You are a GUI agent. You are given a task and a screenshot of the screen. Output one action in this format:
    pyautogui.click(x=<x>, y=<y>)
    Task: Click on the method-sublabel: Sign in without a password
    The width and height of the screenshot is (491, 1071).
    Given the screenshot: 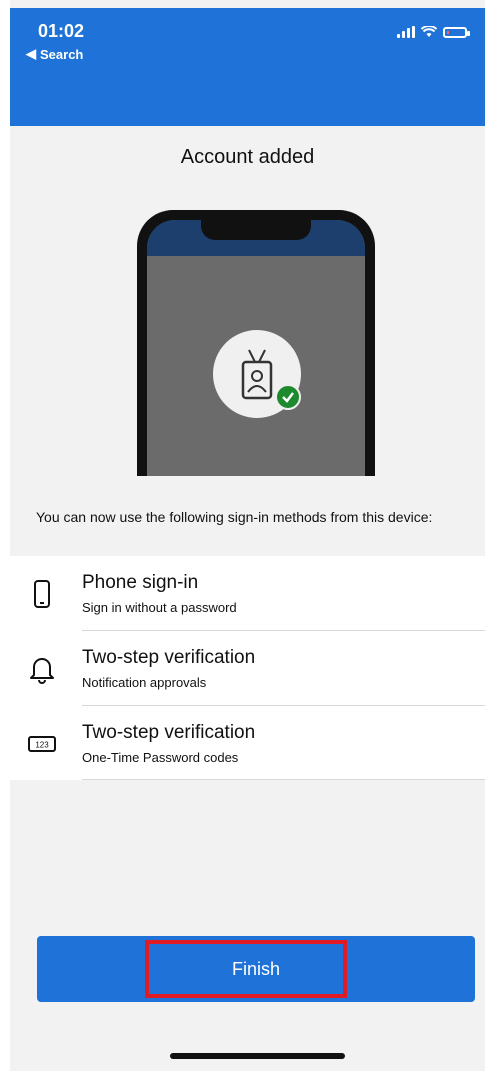 What is the action you would take?
    pyautogui.click(x=159, y=607)
    